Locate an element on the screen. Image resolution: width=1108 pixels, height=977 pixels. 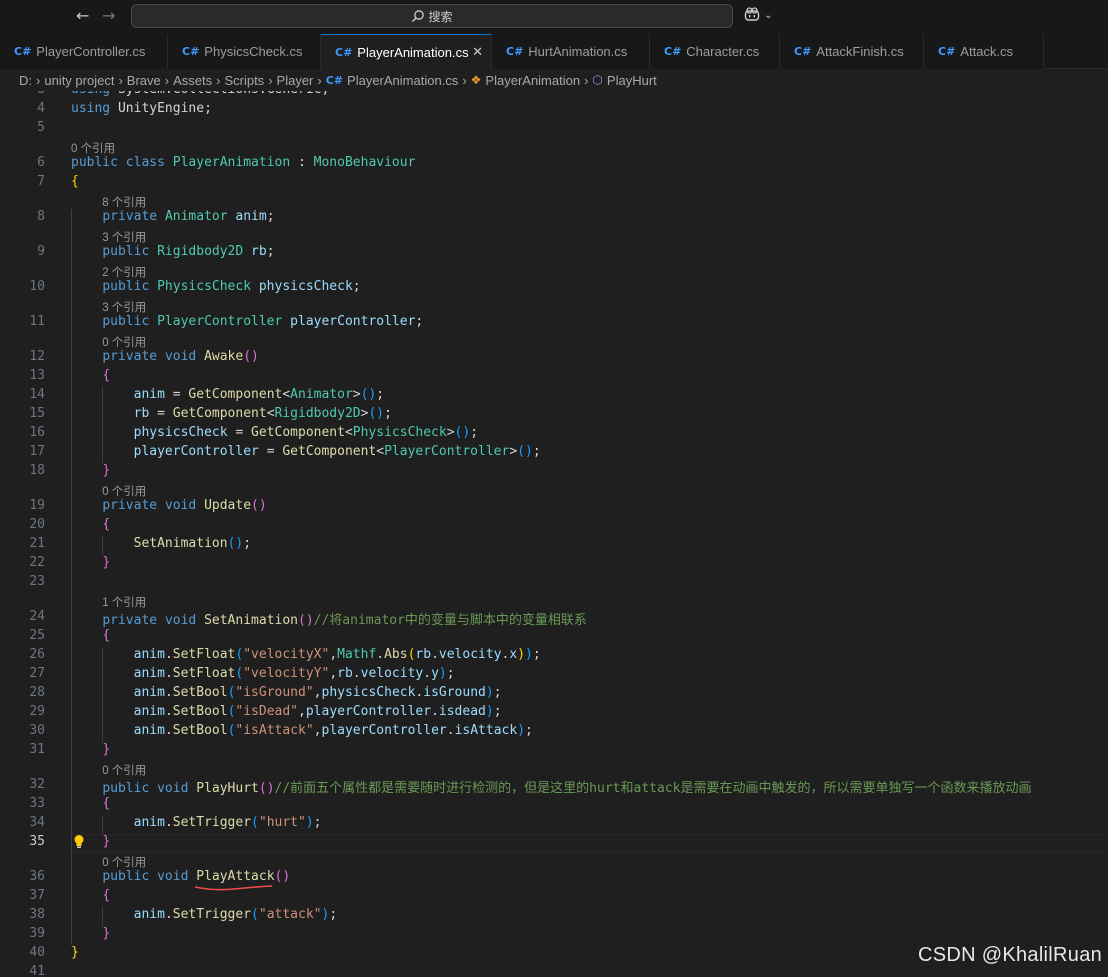
code-line: 8 private Animator anim; is located at coordinates (554, 218).